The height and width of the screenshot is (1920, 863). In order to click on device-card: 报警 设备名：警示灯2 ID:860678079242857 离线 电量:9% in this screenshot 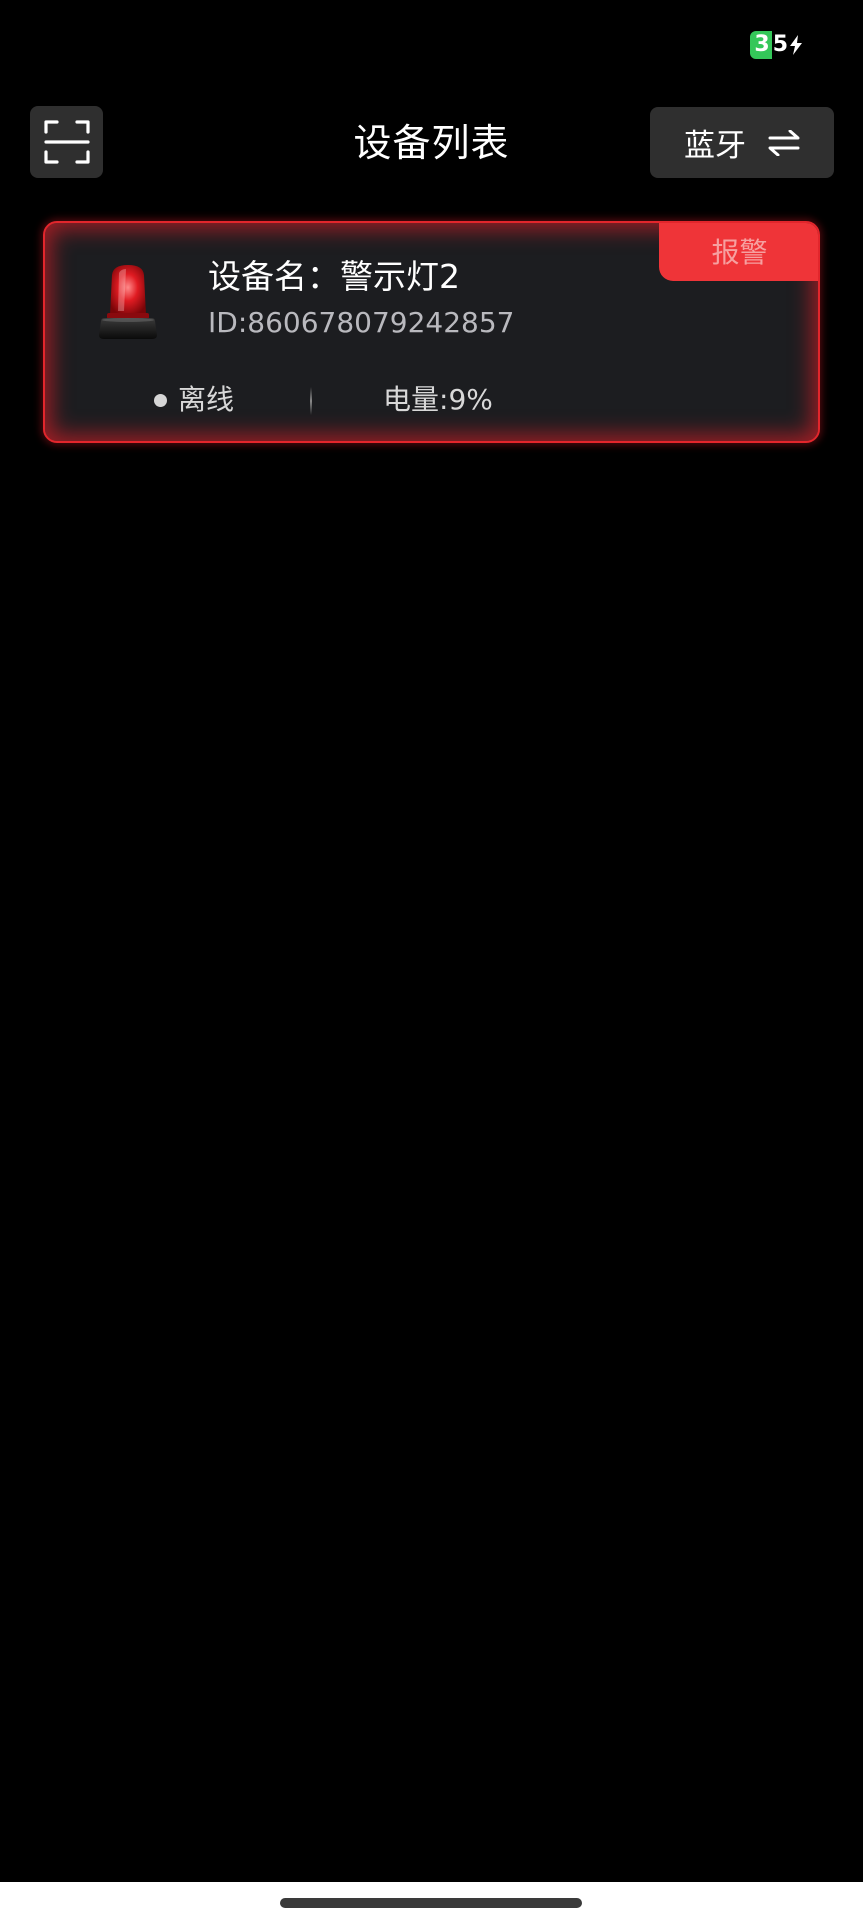, I will do `click(431, 332)`.